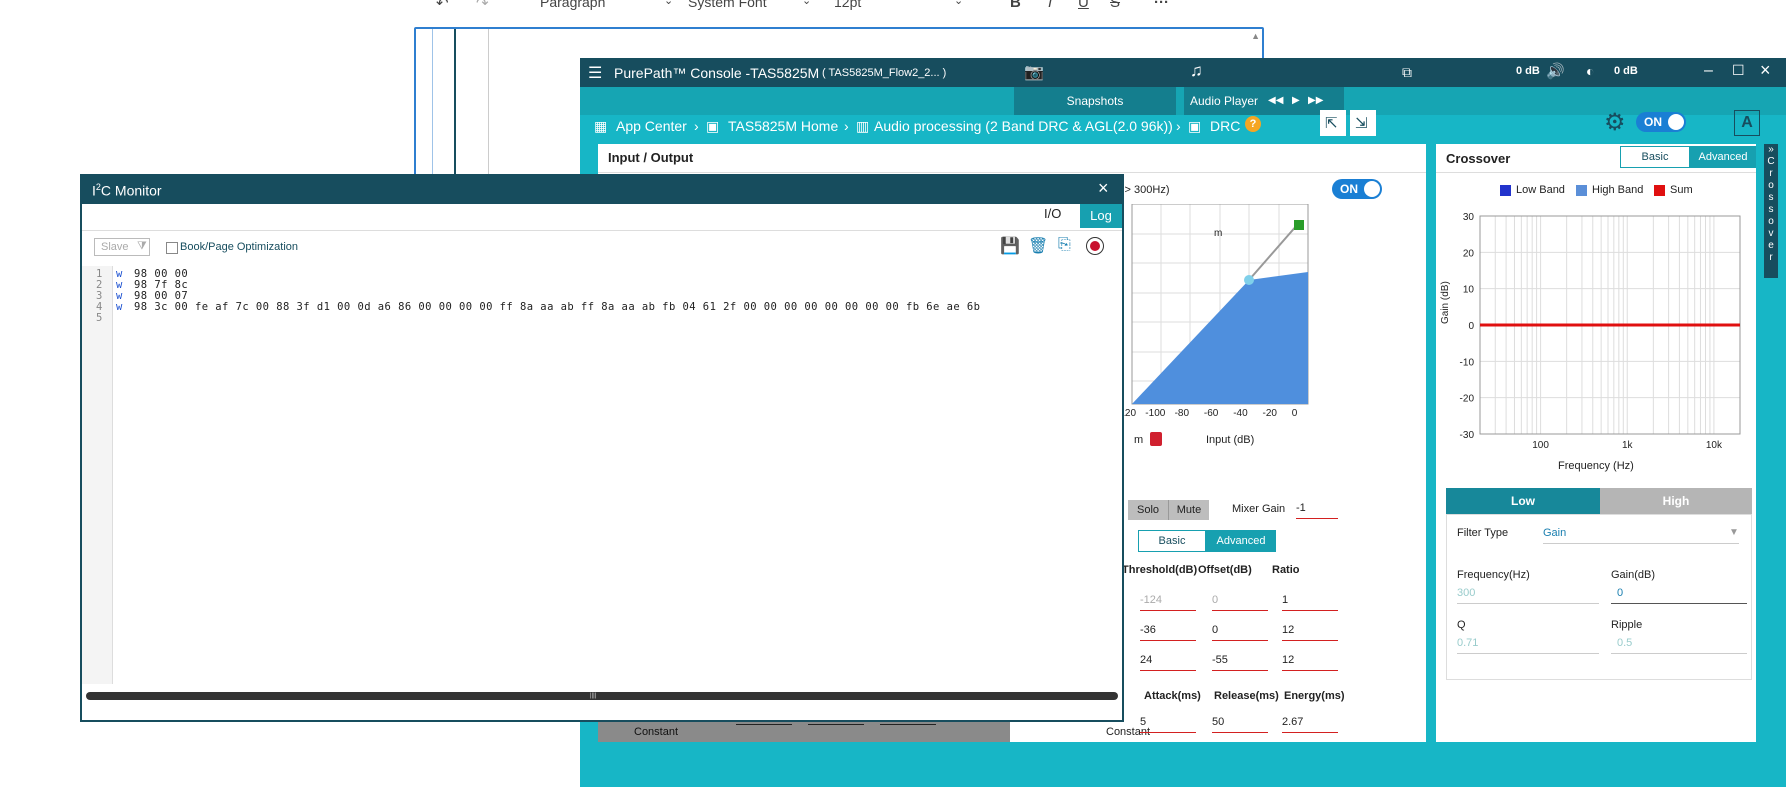 The height and width of the screenshot is (787, 1786). I want to click on undo-icon: ↶, so click(442, 7).